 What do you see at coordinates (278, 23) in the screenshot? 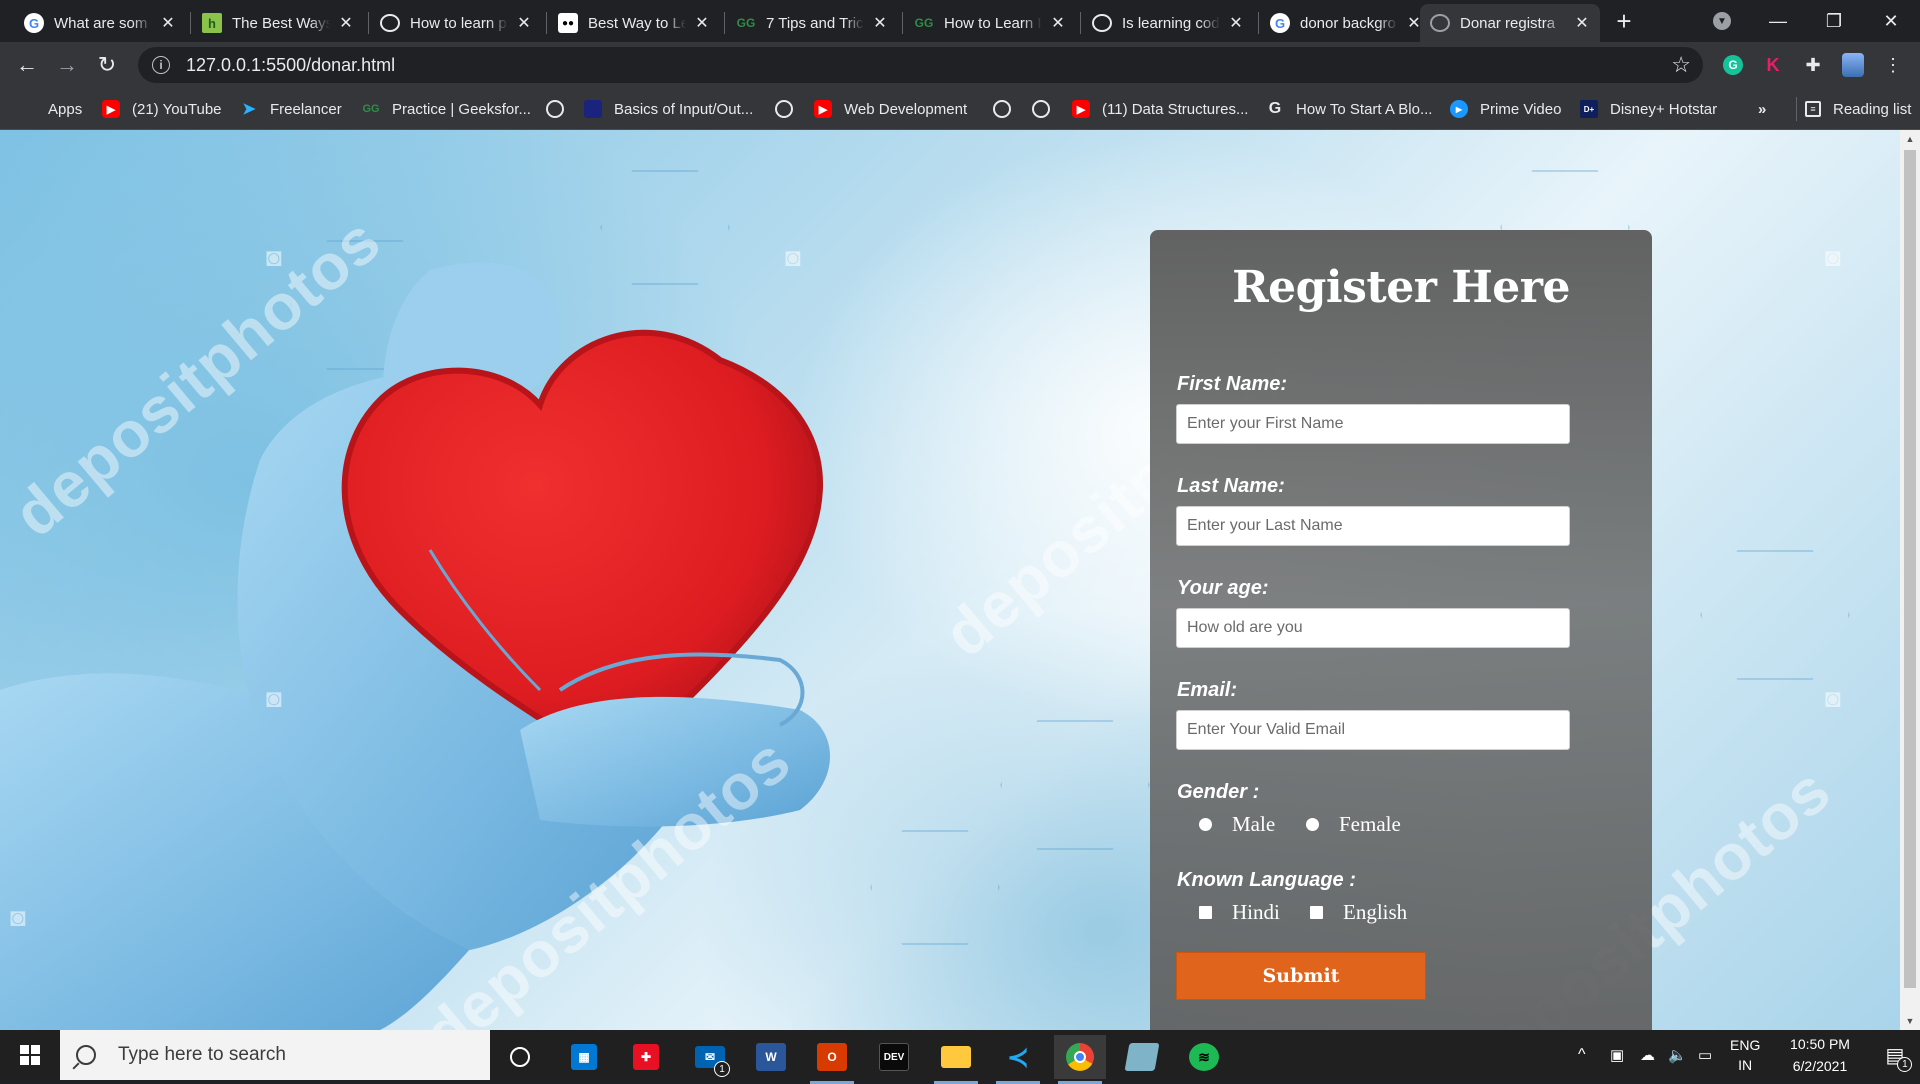
I see `tab-1: h The Best Ways ✕` at bounding box center [278, 23].